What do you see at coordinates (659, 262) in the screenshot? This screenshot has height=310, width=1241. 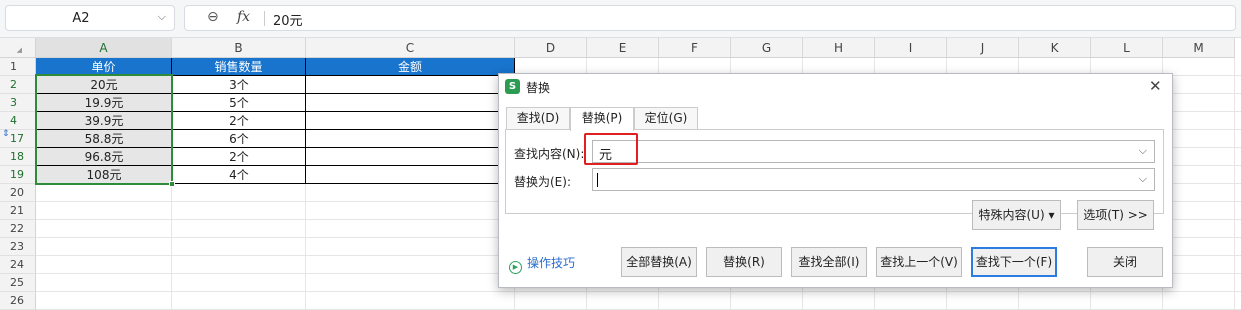 I see `replace-all-button: 全部替换(A)` at bounding box center [659, 262].